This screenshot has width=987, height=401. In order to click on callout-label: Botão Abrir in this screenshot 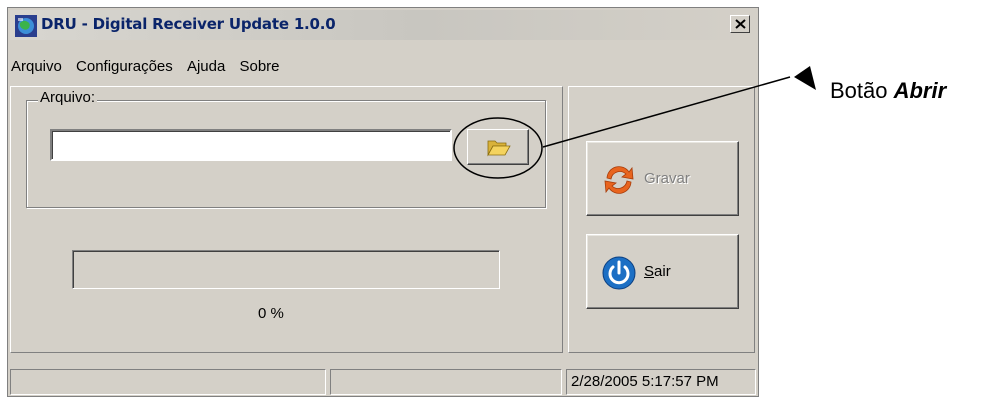, I will do `click(888, 91)`.